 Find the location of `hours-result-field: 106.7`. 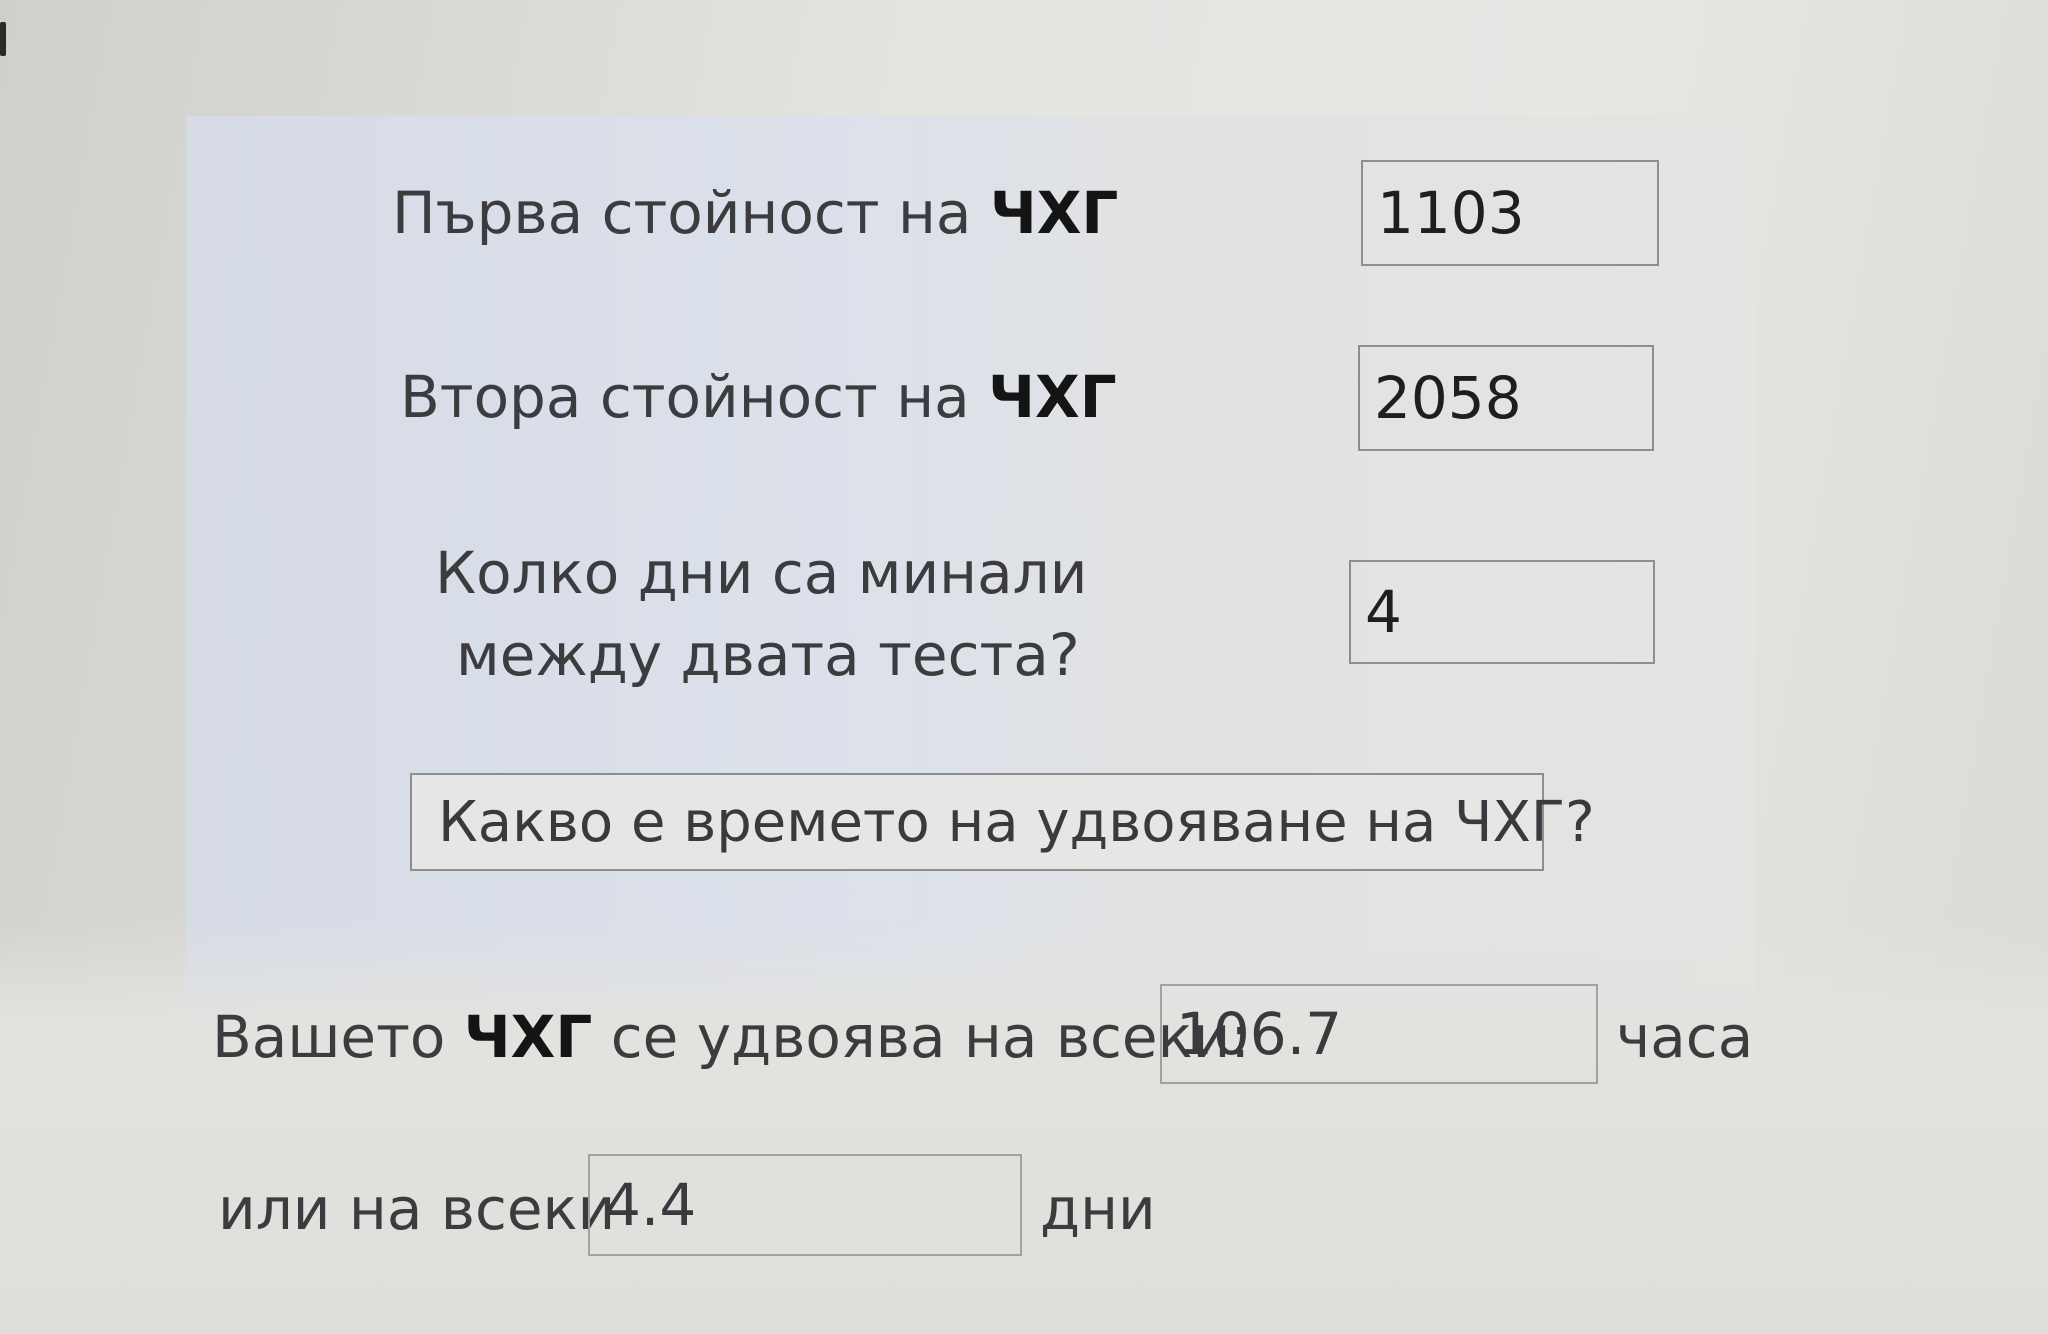

hours-result-field: 106.7 is located at coordinates (1379, 1034).